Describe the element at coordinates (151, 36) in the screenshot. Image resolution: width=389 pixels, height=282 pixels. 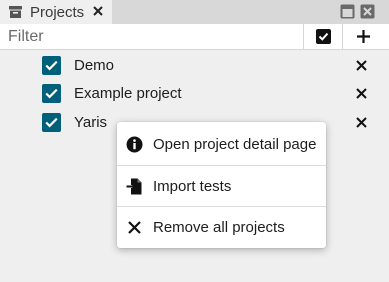
I see `filter-input` at that location.